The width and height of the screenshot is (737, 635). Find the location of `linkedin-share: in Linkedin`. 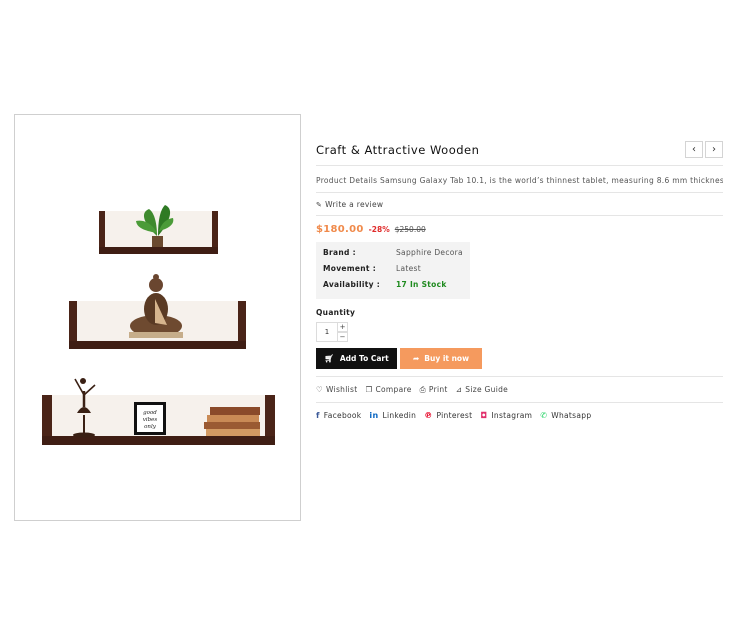

linkedin-share: in Linkedin is located at coordinates (392, 415).